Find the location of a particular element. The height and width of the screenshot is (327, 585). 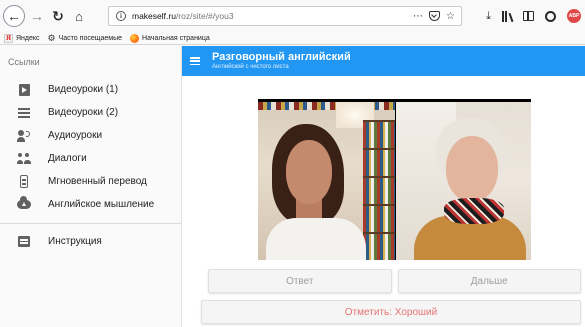

drawer-item-label: Инструкция is located at coordinates (75, 241).